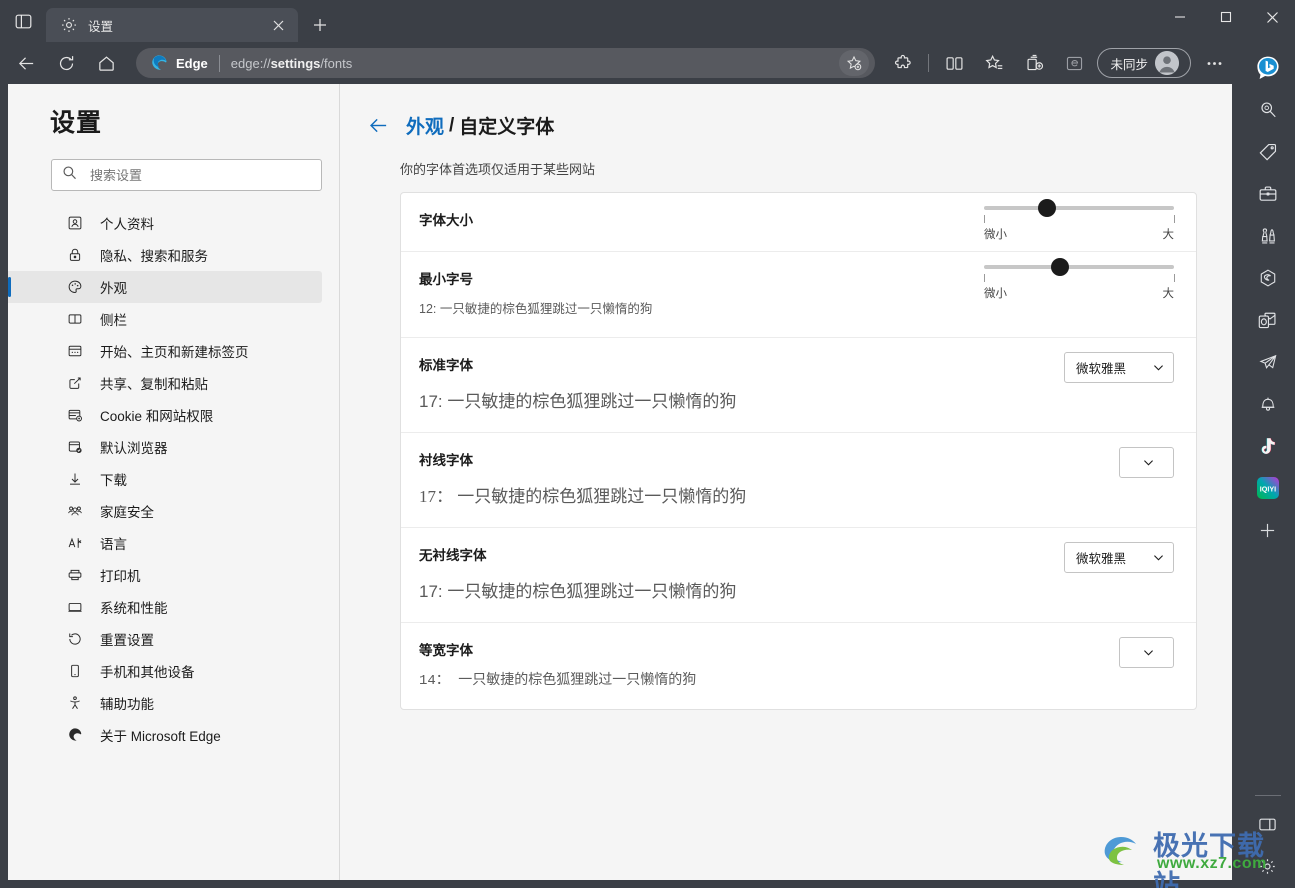 This screenshot has height=888, width=1295. I want to click on sidebar-item-label: 个人资料, so click(127, 224).